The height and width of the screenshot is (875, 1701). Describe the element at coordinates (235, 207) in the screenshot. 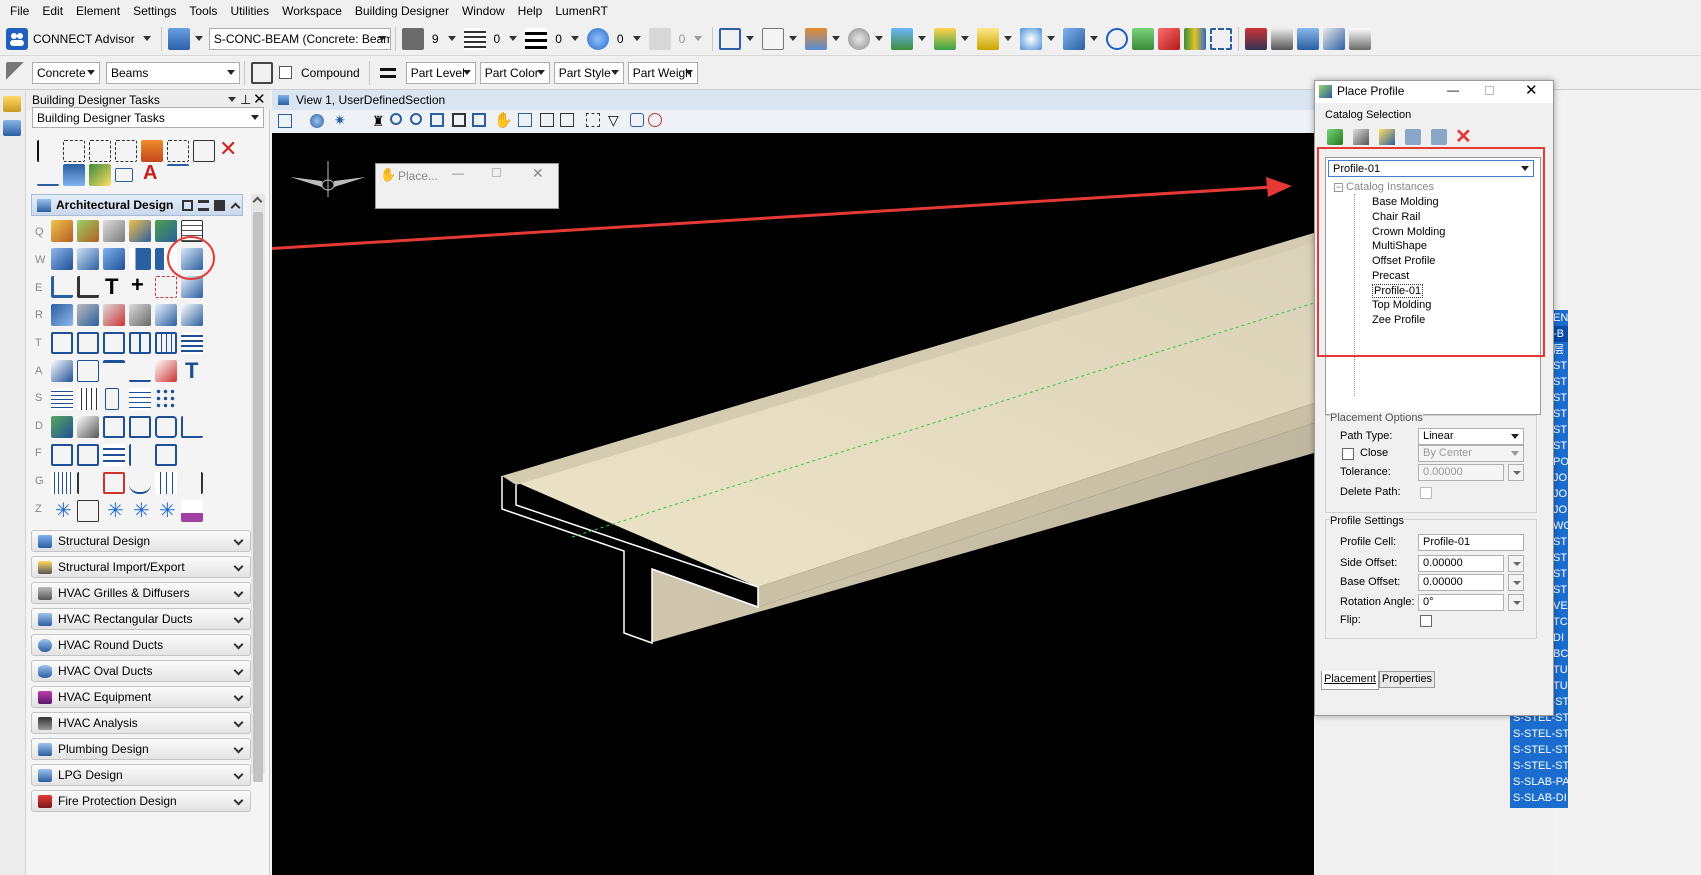

I see `chevron-up-icon` at that location.